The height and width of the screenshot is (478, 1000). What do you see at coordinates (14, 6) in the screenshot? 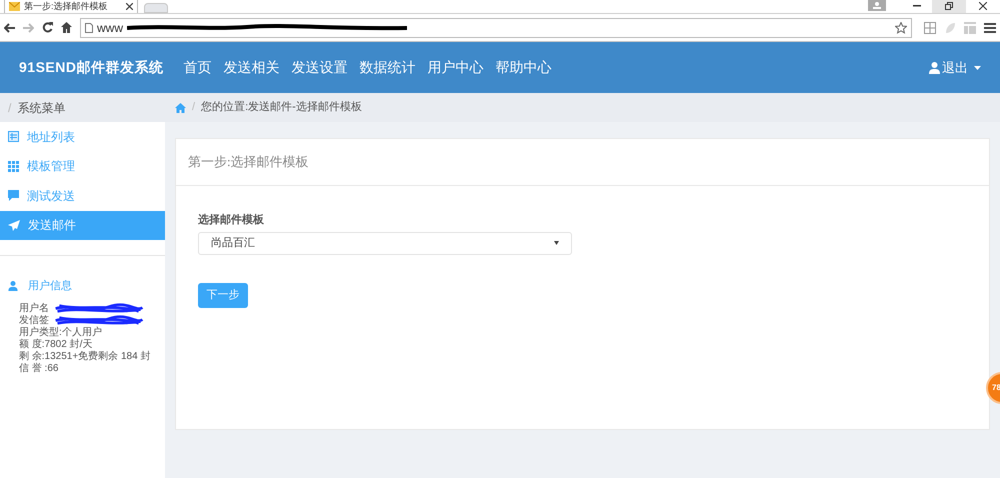
I see `envelope-icon` at bounding box center [14, 6].